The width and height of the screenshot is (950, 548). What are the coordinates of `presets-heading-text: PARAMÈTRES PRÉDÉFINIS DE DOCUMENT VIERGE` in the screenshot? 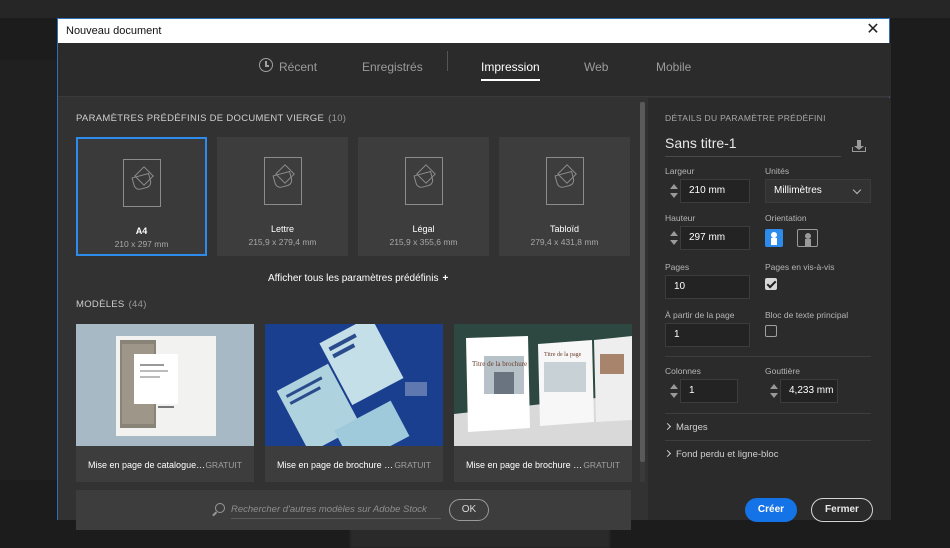 It's located at (200, 118).